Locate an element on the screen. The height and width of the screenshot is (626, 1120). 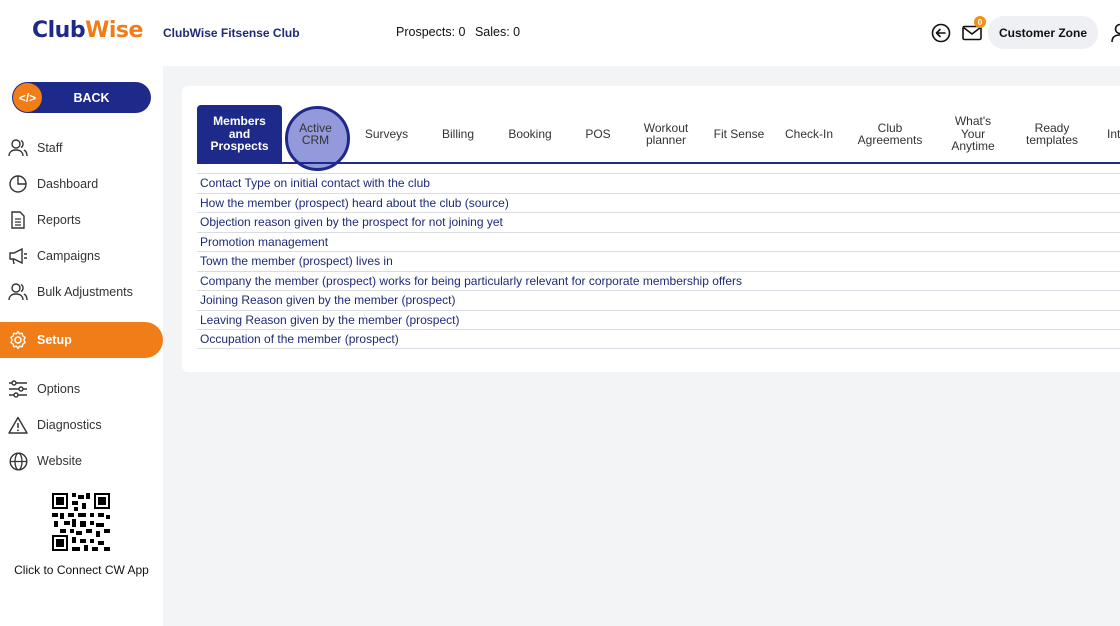
tab-label: Billing is located at coordinates (457, 133).